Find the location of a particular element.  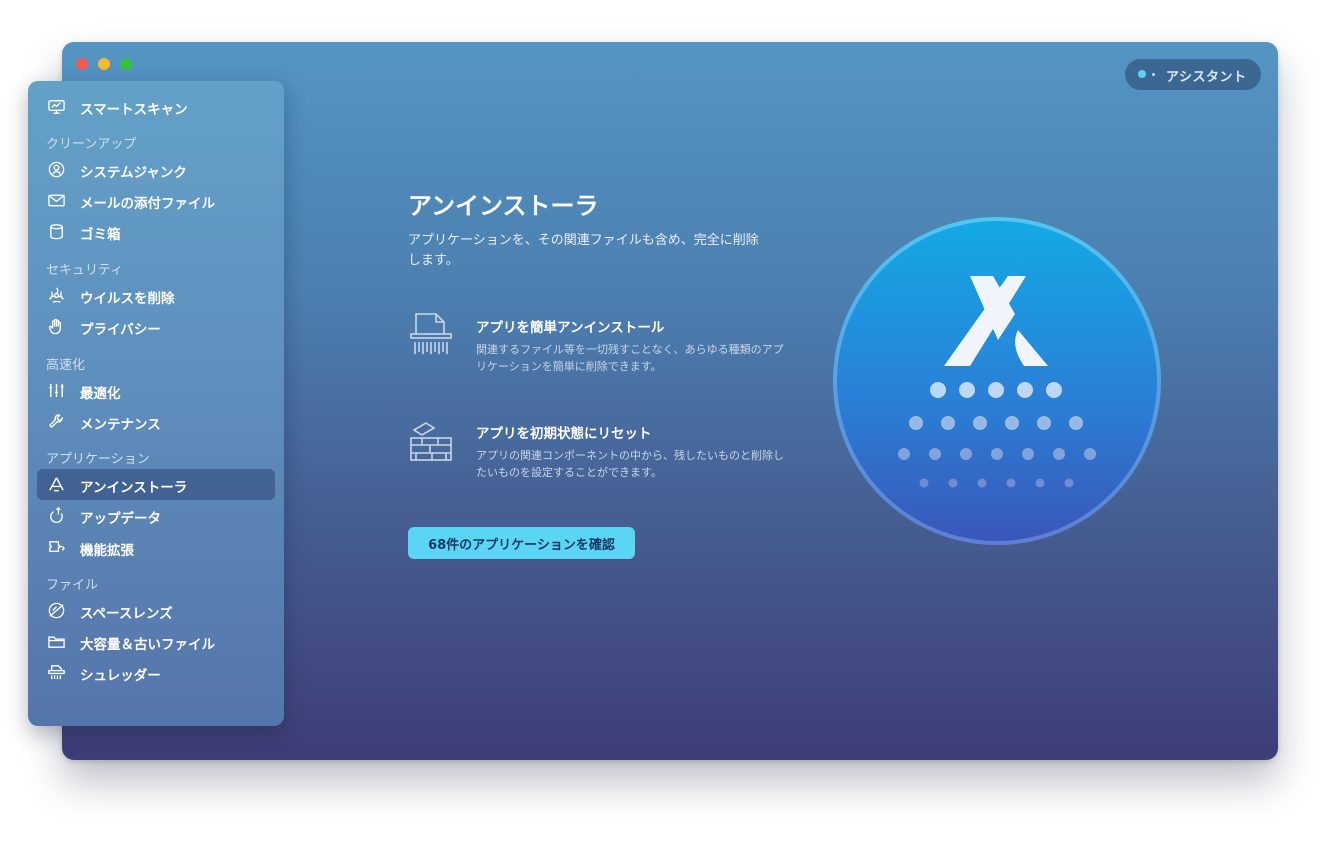

sidebar-item-label: アップデータ is located at coordinates (120, 519).